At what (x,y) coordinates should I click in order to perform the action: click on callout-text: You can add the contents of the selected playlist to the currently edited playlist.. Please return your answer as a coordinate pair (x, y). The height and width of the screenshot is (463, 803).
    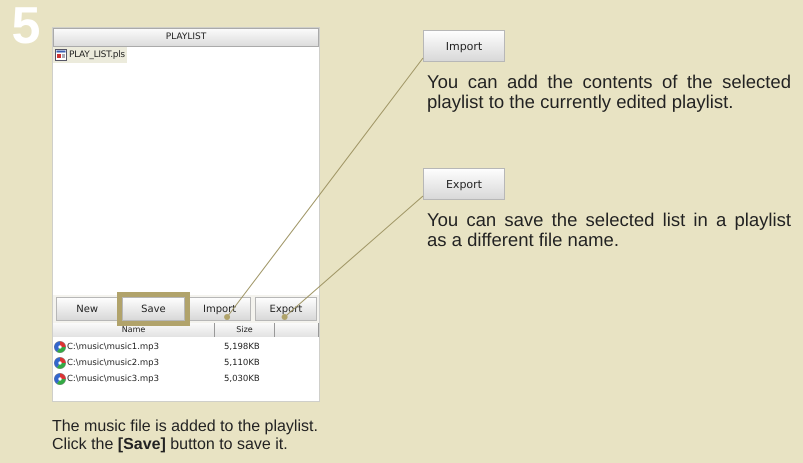
    Looking at the image, I should click on (609, 92).